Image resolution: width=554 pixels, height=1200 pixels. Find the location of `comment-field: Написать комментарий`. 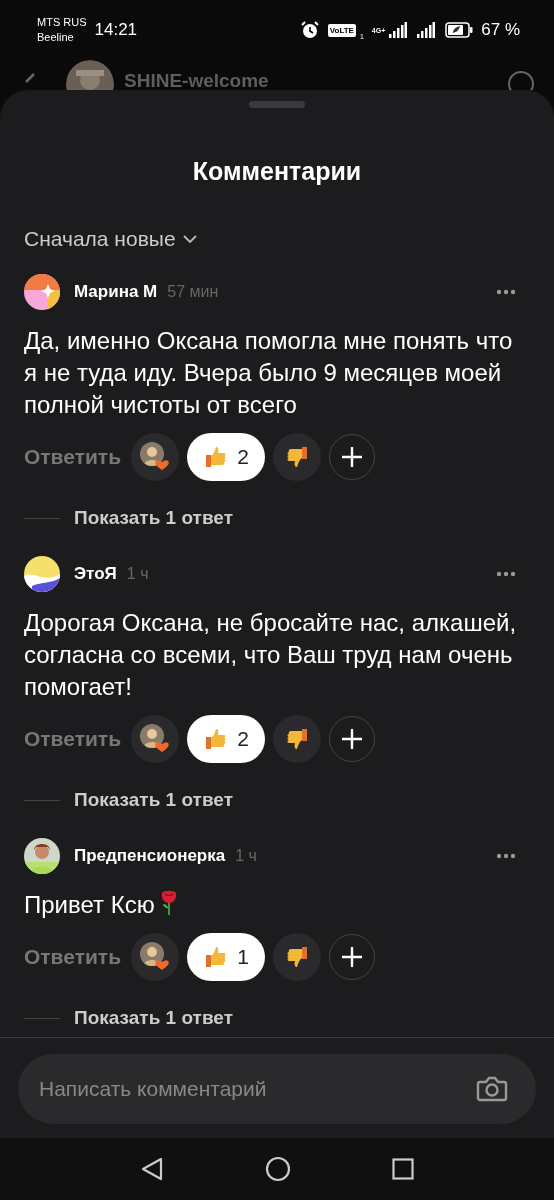

comment-field: Написать комментарий is located at coordinates (277, 1089).